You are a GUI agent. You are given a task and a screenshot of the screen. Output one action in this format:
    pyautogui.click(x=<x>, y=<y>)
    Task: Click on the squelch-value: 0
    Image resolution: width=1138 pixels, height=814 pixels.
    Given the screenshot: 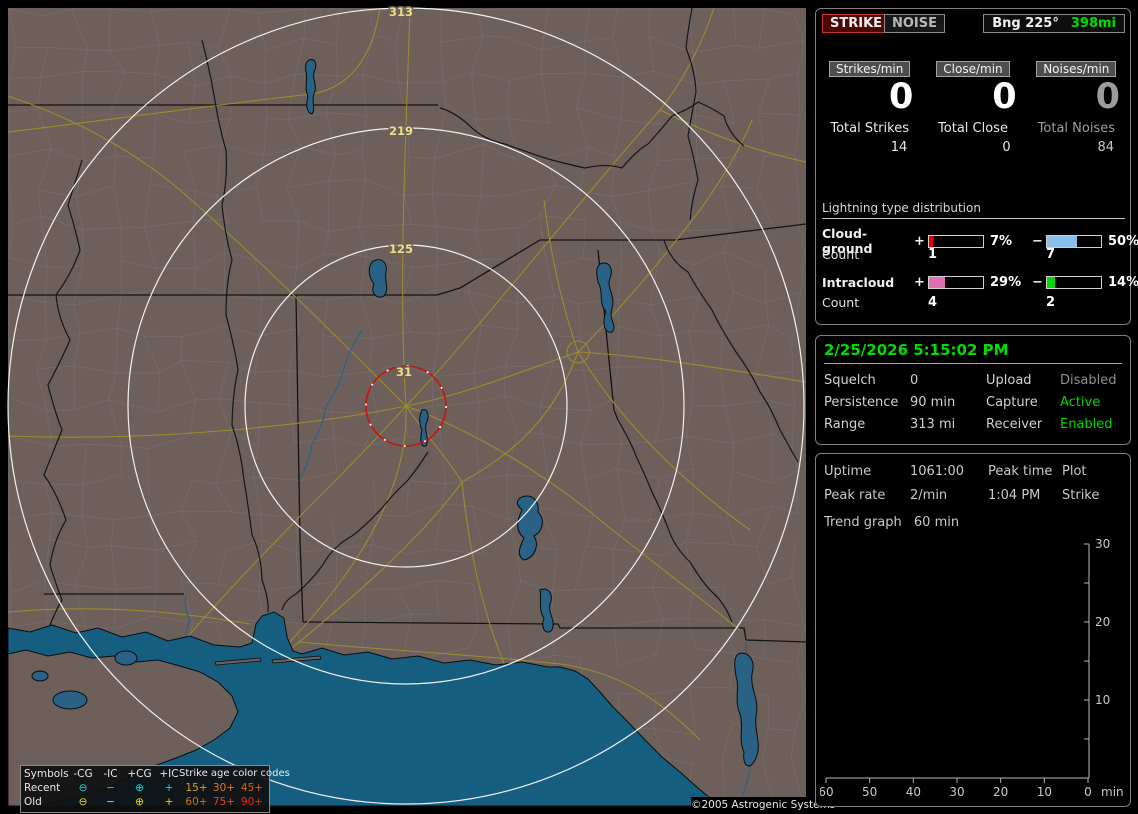 What is the action you would take?
    pyautogui.click(x=914, y=380)
    